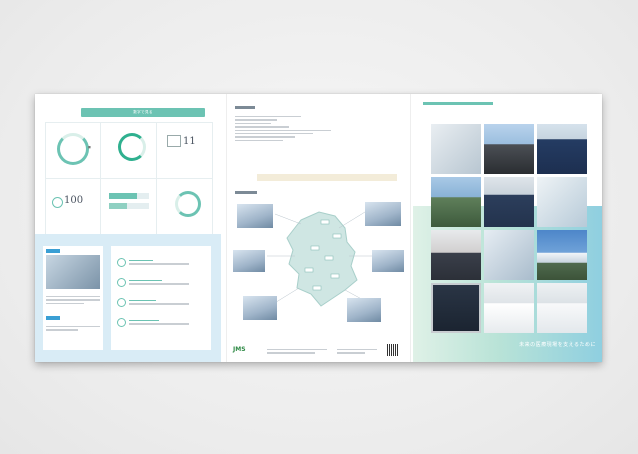 Image resolution: width=638 pixels, height=454 pixels. Describe the element at coordinates (73, 298) in the screenshot. I see `photo-card` at that location.